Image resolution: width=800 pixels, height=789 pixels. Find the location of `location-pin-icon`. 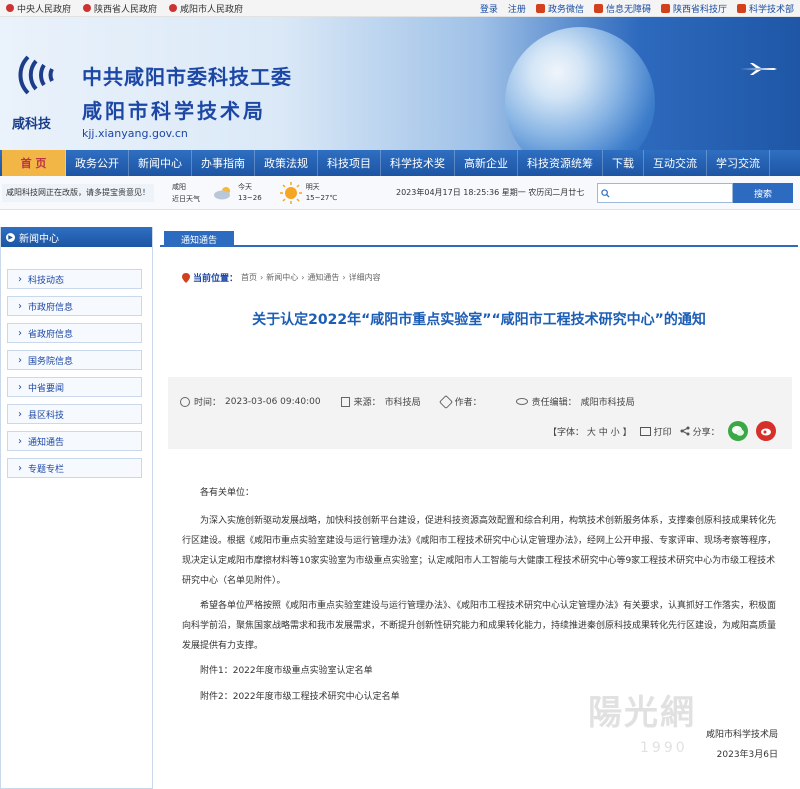

location-pin-icon is located at coordinates (186, 277).